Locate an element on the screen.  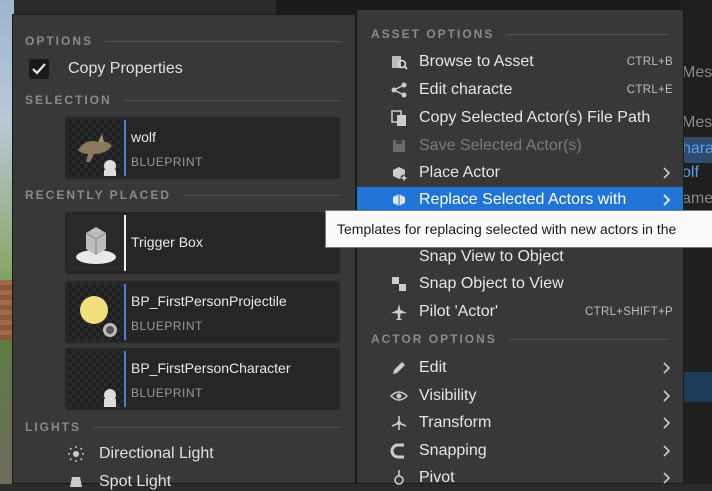
character-thumbnail is located at coordinates (96, 379).